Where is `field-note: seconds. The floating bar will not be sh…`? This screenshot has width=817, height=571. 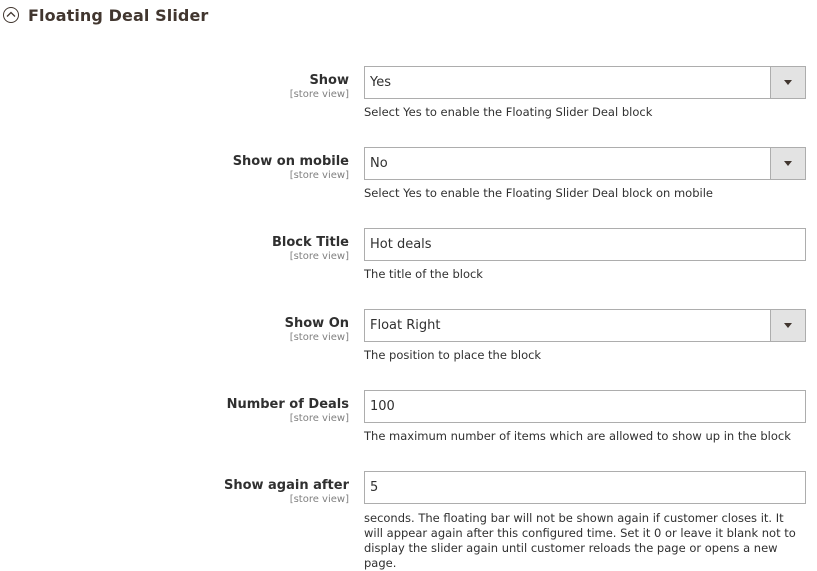 field-note: seconds. The floating bar will not be sh… is located at coordinates (580, 540).